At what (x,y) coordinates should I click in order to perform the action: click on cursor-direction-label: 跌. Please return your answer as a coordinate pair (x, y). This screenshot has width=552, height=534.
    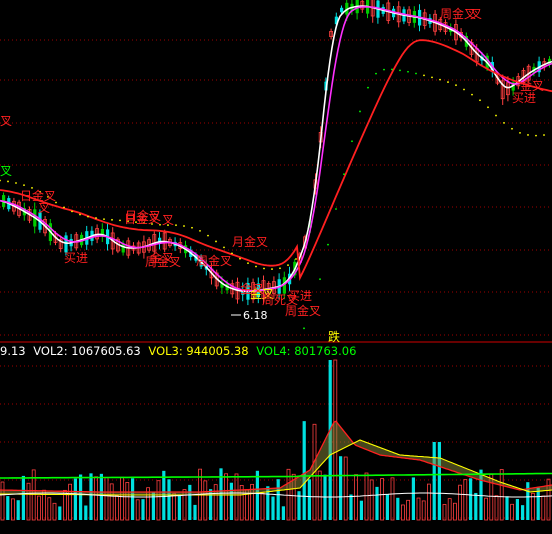
    Looking at the image, I should click on (334, 337).